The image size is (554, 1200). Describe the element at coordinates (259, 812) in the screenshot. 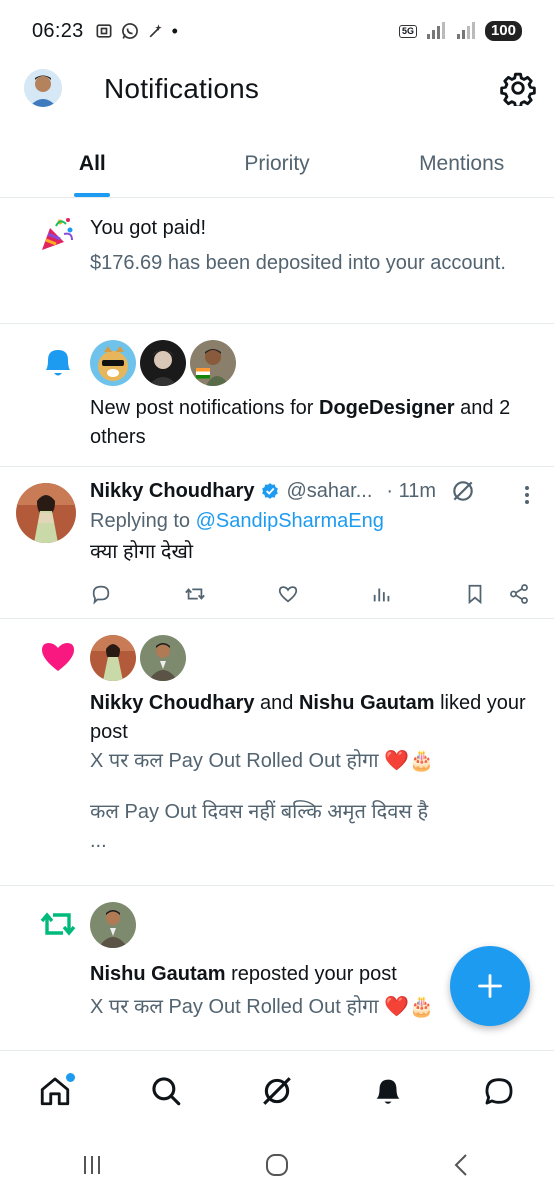

I see `post-preview-line-2: कल Pay Out दिवस नहीं बल्कि अमृत दिवस है` at that location.